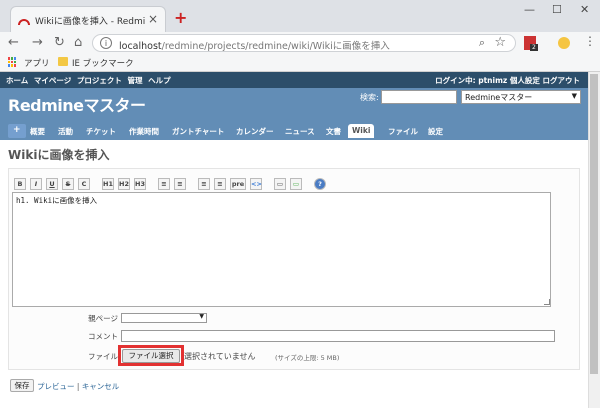  What do you see at coordinates (103, 318) in the screenshot?
I see `parent-page-label: 親ページ` at bounding box center [103, 318].